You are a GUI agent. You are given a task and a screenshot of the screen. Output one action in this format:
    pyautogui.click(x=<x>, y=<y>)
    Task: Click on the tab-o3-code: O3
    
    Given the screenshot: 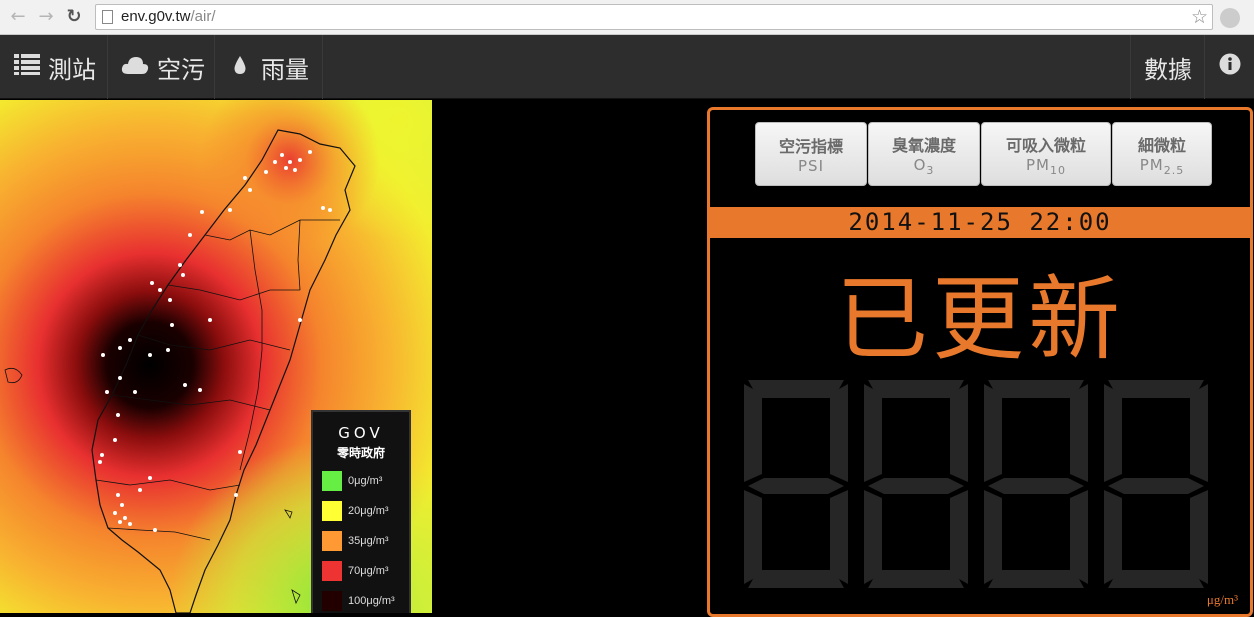 What is the action you would take?
    pyautogui.click(x=924, y=166)
    